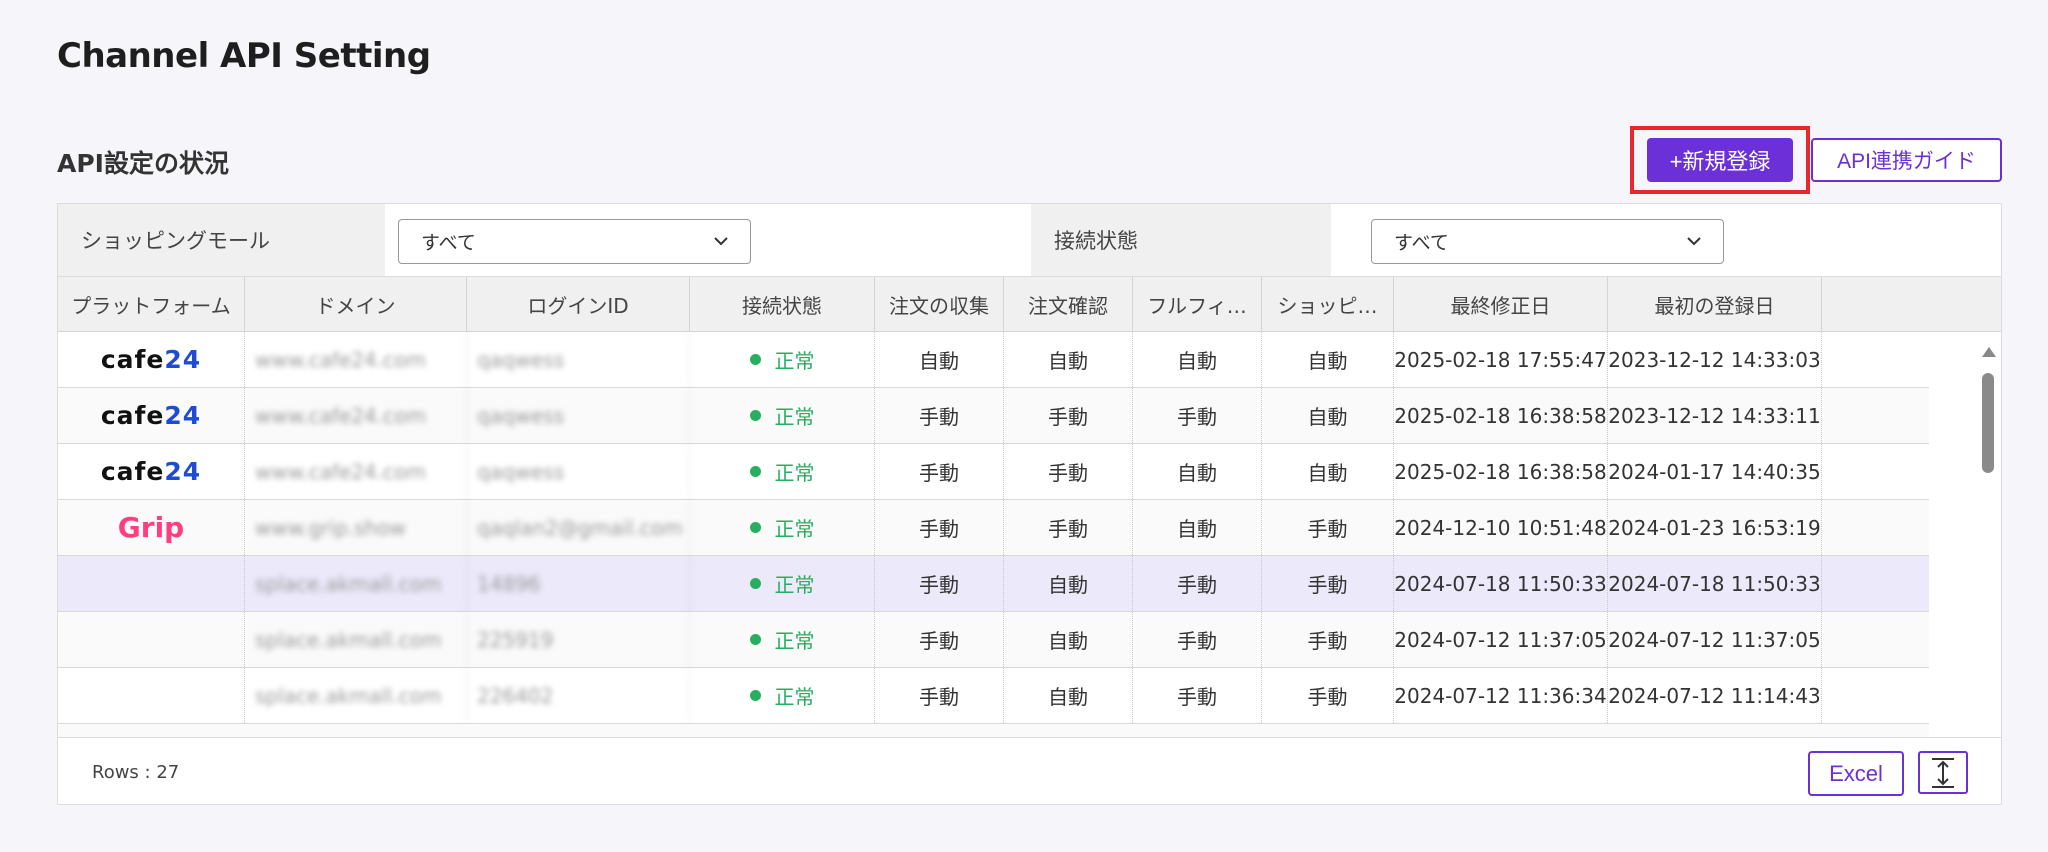 The image size is (2048, 852). Describe the element at coordinates (1715, 415) in the screenshot. I see `first-registered-cell: 2023-12-12 14:33:11` at that location.